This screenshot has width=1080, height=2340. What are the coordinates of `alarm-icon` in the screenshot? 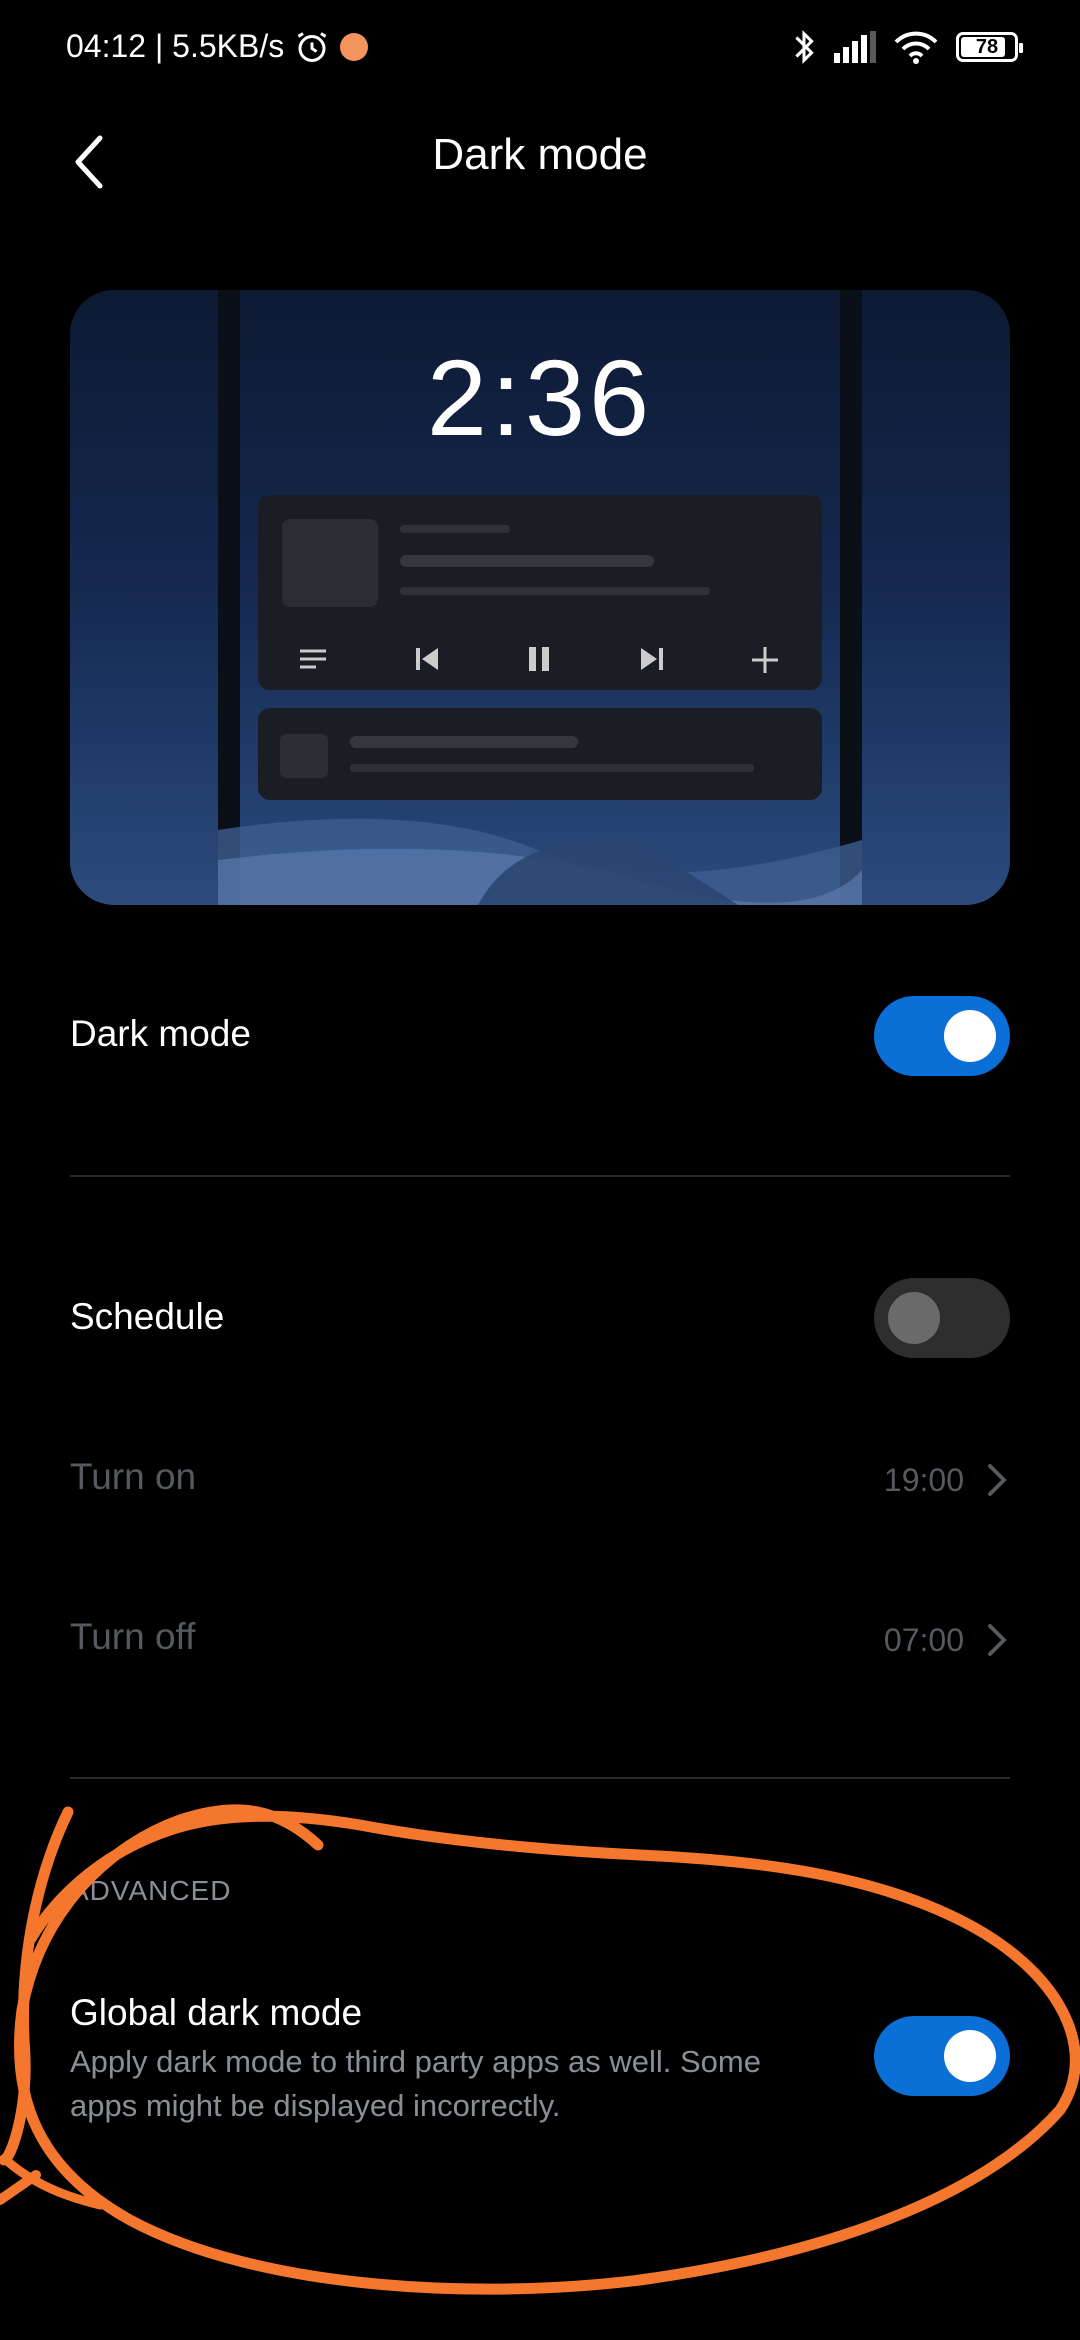 It's located at (312, 46).